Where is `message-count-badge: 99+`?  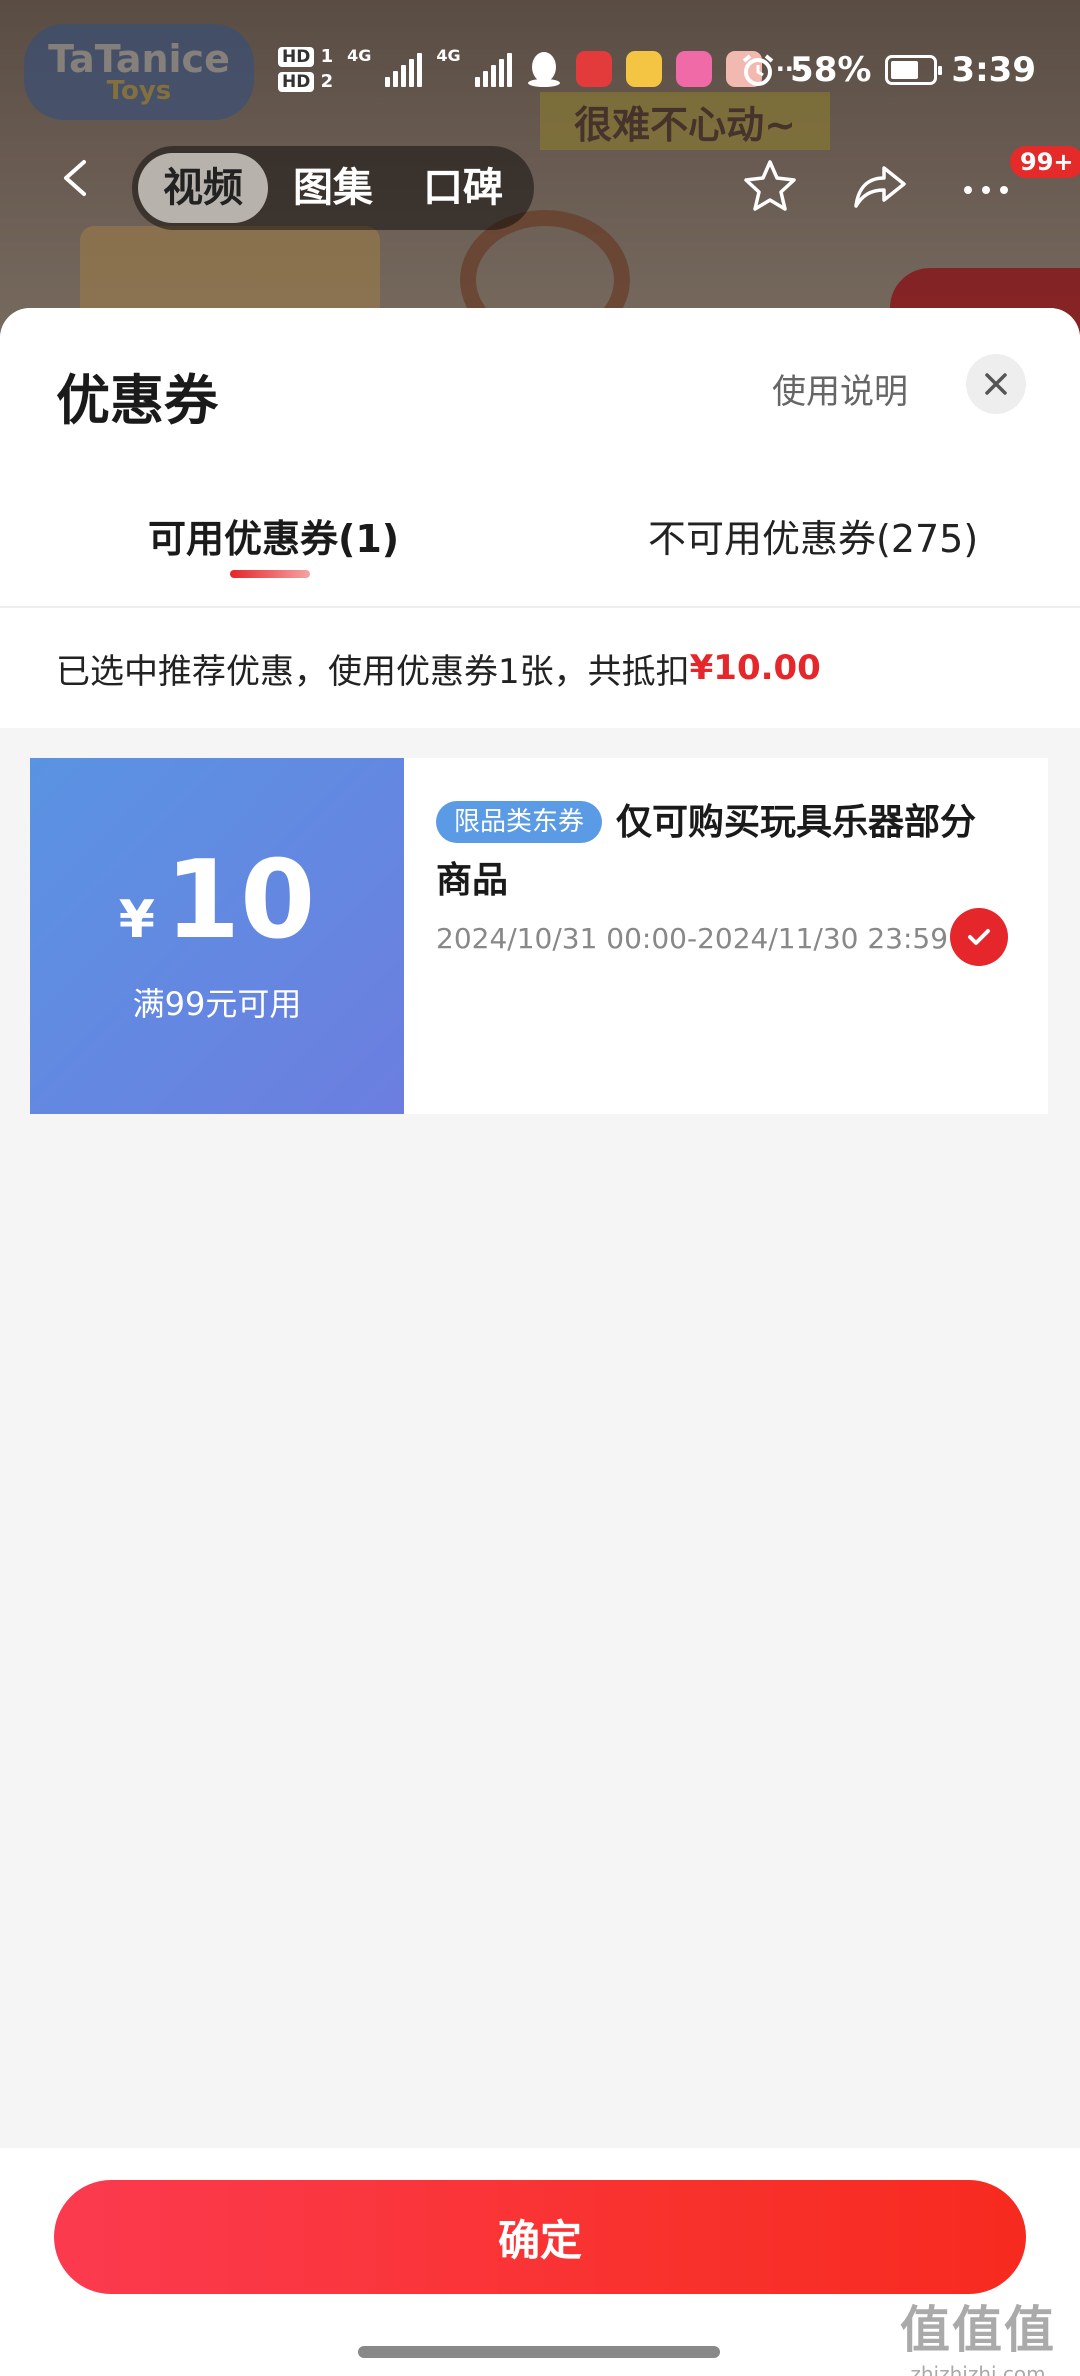 message-count-badge: 99+ is located at coordinates (1045, 162).